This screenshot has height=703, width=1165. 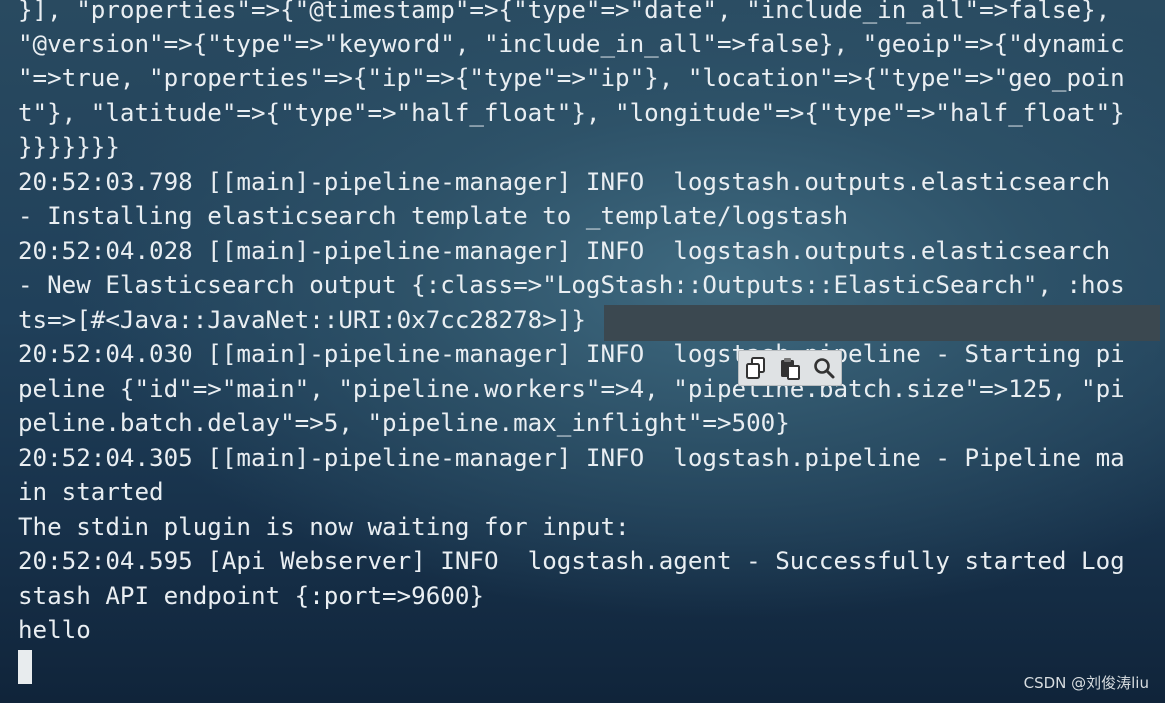 I want to click on selection-toolbar, so click(x=790, y=368).